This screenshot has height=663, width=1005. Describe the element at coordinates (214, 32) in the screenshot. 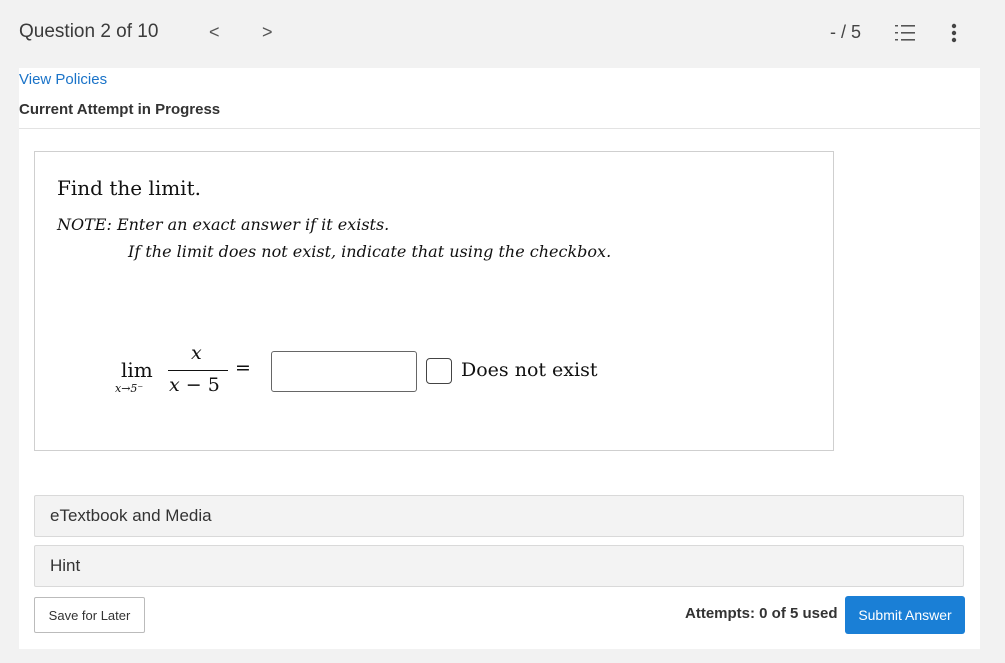

I see `previous-question-button: <` at that location.